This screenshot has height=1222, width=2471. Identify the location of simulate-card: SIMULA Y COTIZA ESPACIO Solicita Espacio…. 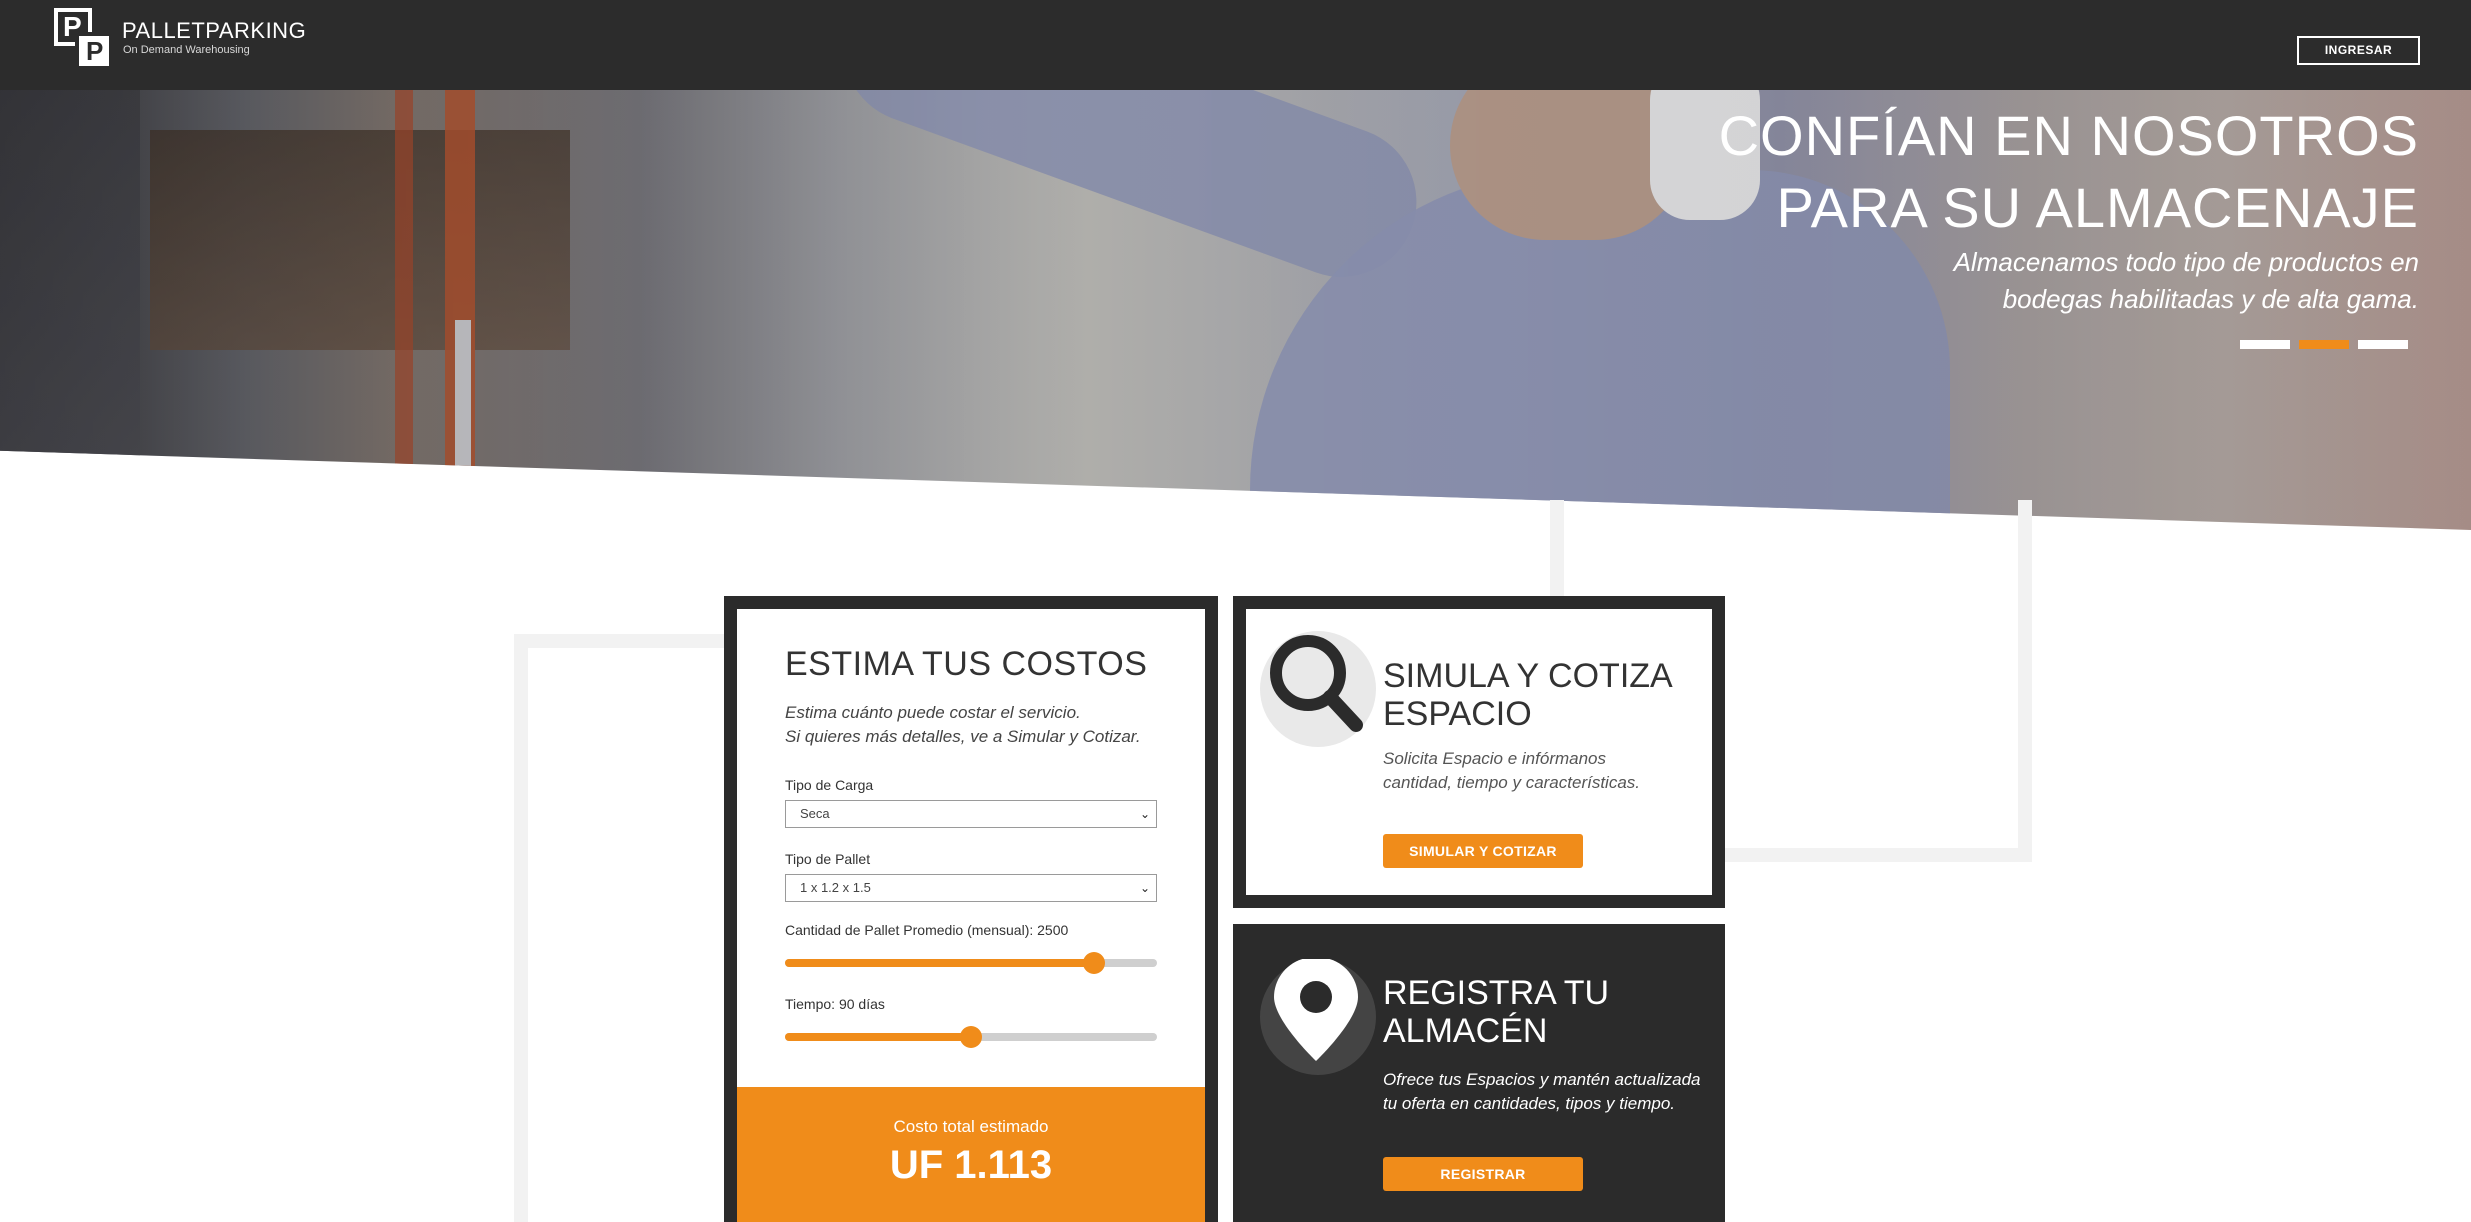
(1479, 752).